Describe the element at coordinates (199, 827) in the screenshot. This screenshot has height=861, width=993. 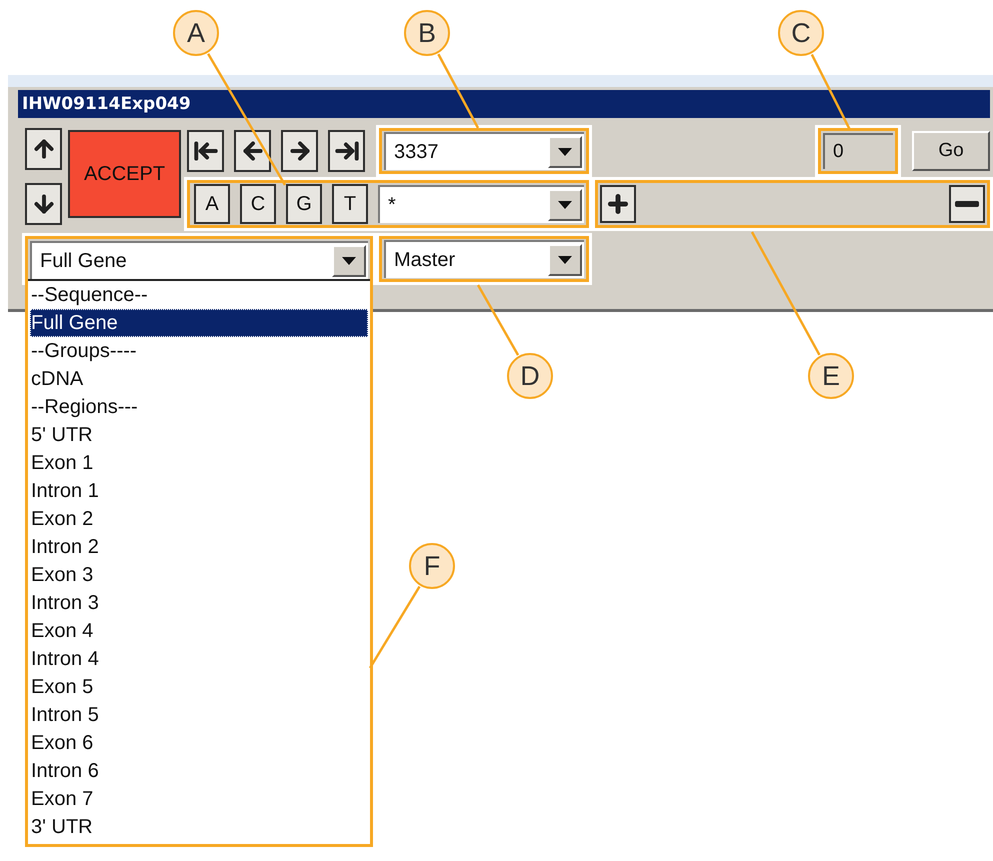
I see `list-item: 3' UTR` at that location.